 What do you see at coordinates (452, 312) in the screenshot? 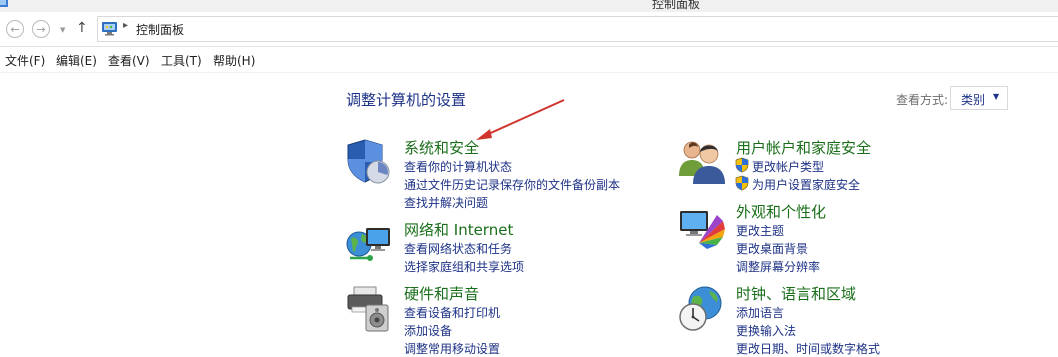
I see `link-devices-printers: 查看设备和打印机` at bounding box center [452, 312].